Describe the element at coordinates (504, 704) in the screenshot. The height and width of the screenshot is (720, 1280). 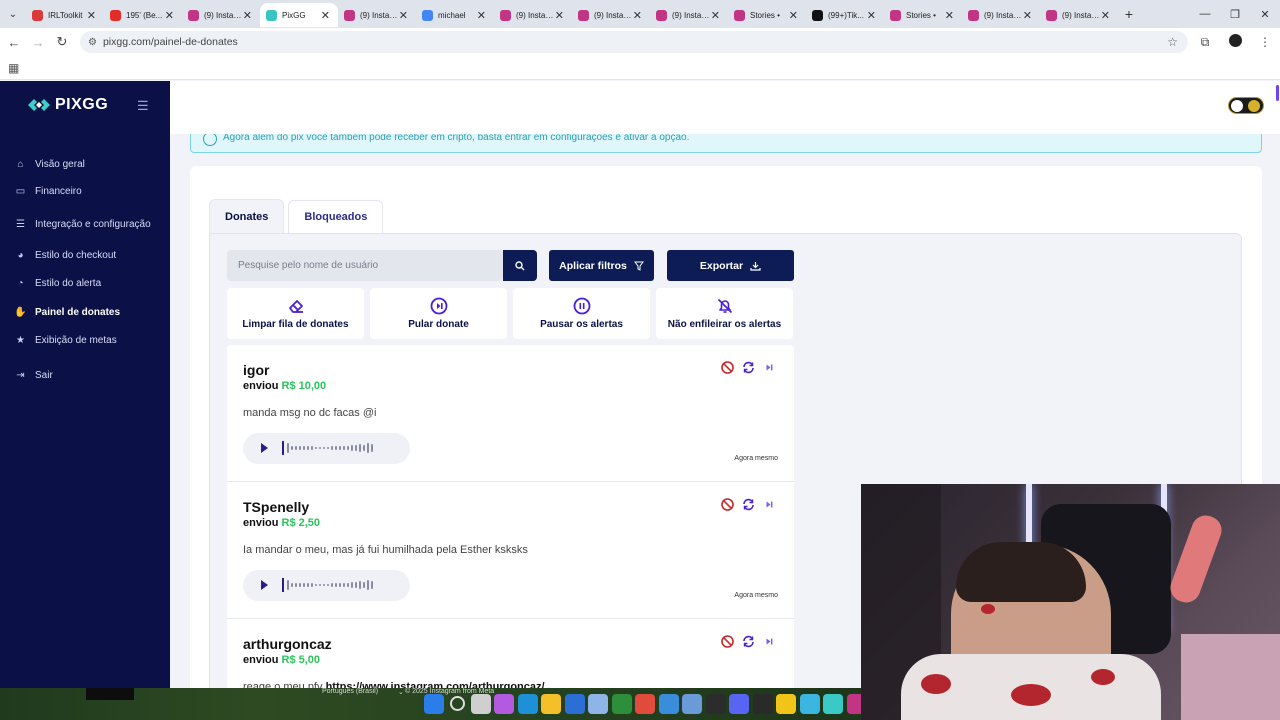
I see `copilot-icon` at that location.